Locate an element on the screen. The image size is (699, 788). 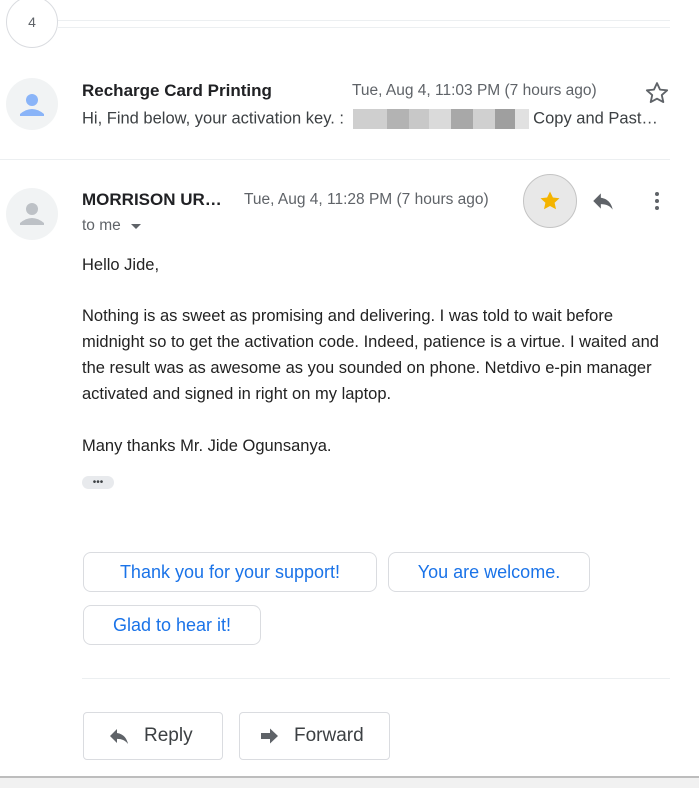
message-date: Tue, Aug 4, 11:28 PM (7 hours ago) is located at coordinates (366, 199).